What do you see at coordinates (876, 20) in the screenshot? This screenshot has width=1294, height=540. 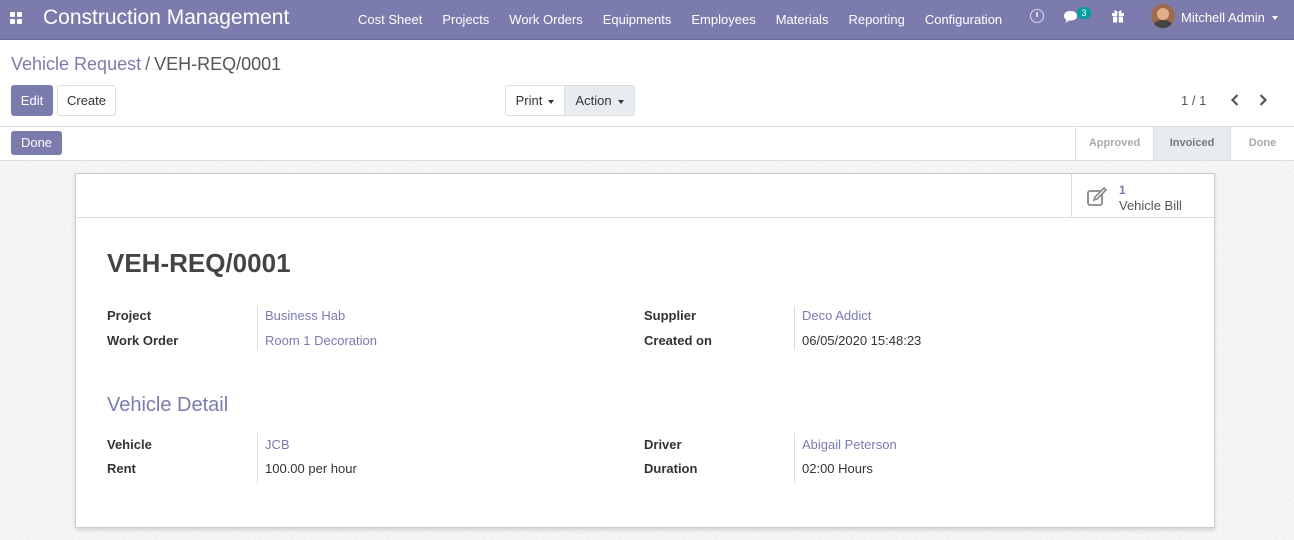 I see `menu-reporting: Reporting` at bounding box center [876, 20].